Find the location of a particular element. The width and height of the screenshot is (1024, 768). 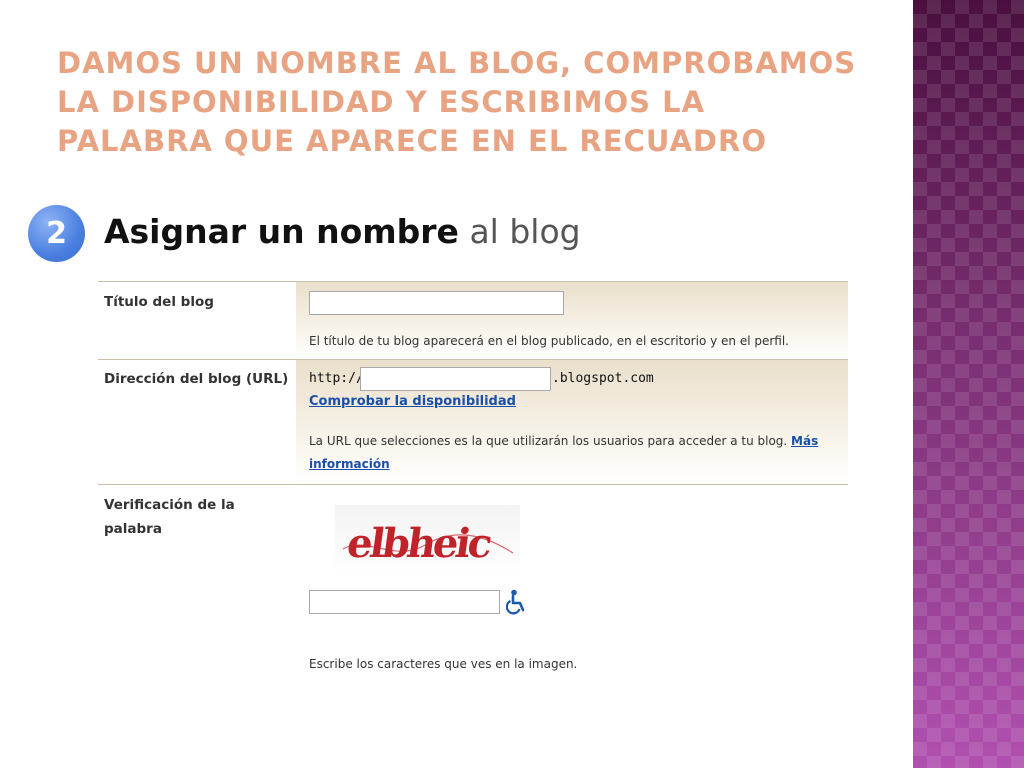

wheelchair-icon-graphic is located at coordinates (515, 602).